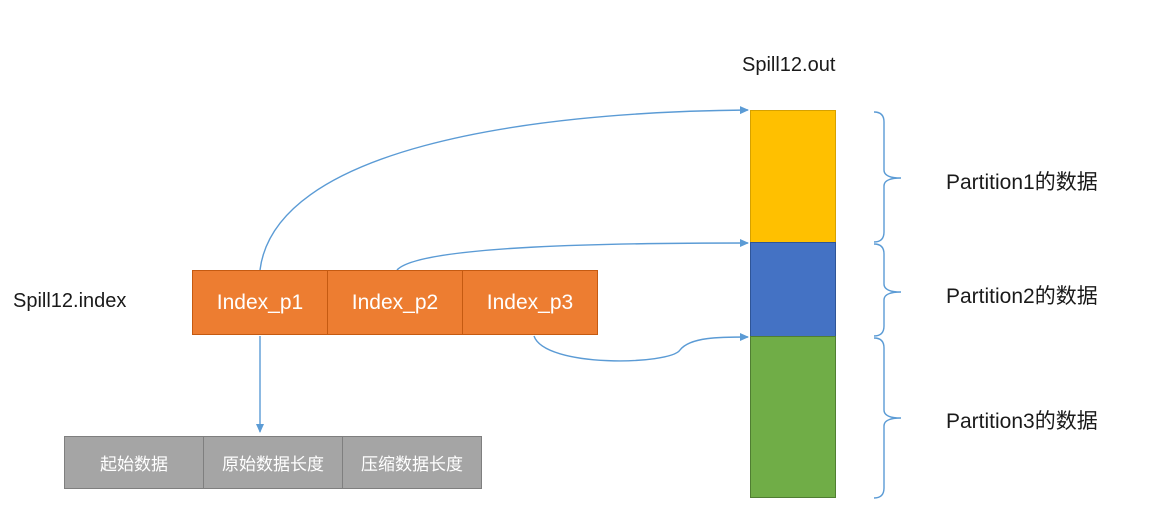 The image size is (1161, 520). Describe the element at coordinates (789, 65) in the screenshot. I see `out-file-title: Spill12.out` at that location.